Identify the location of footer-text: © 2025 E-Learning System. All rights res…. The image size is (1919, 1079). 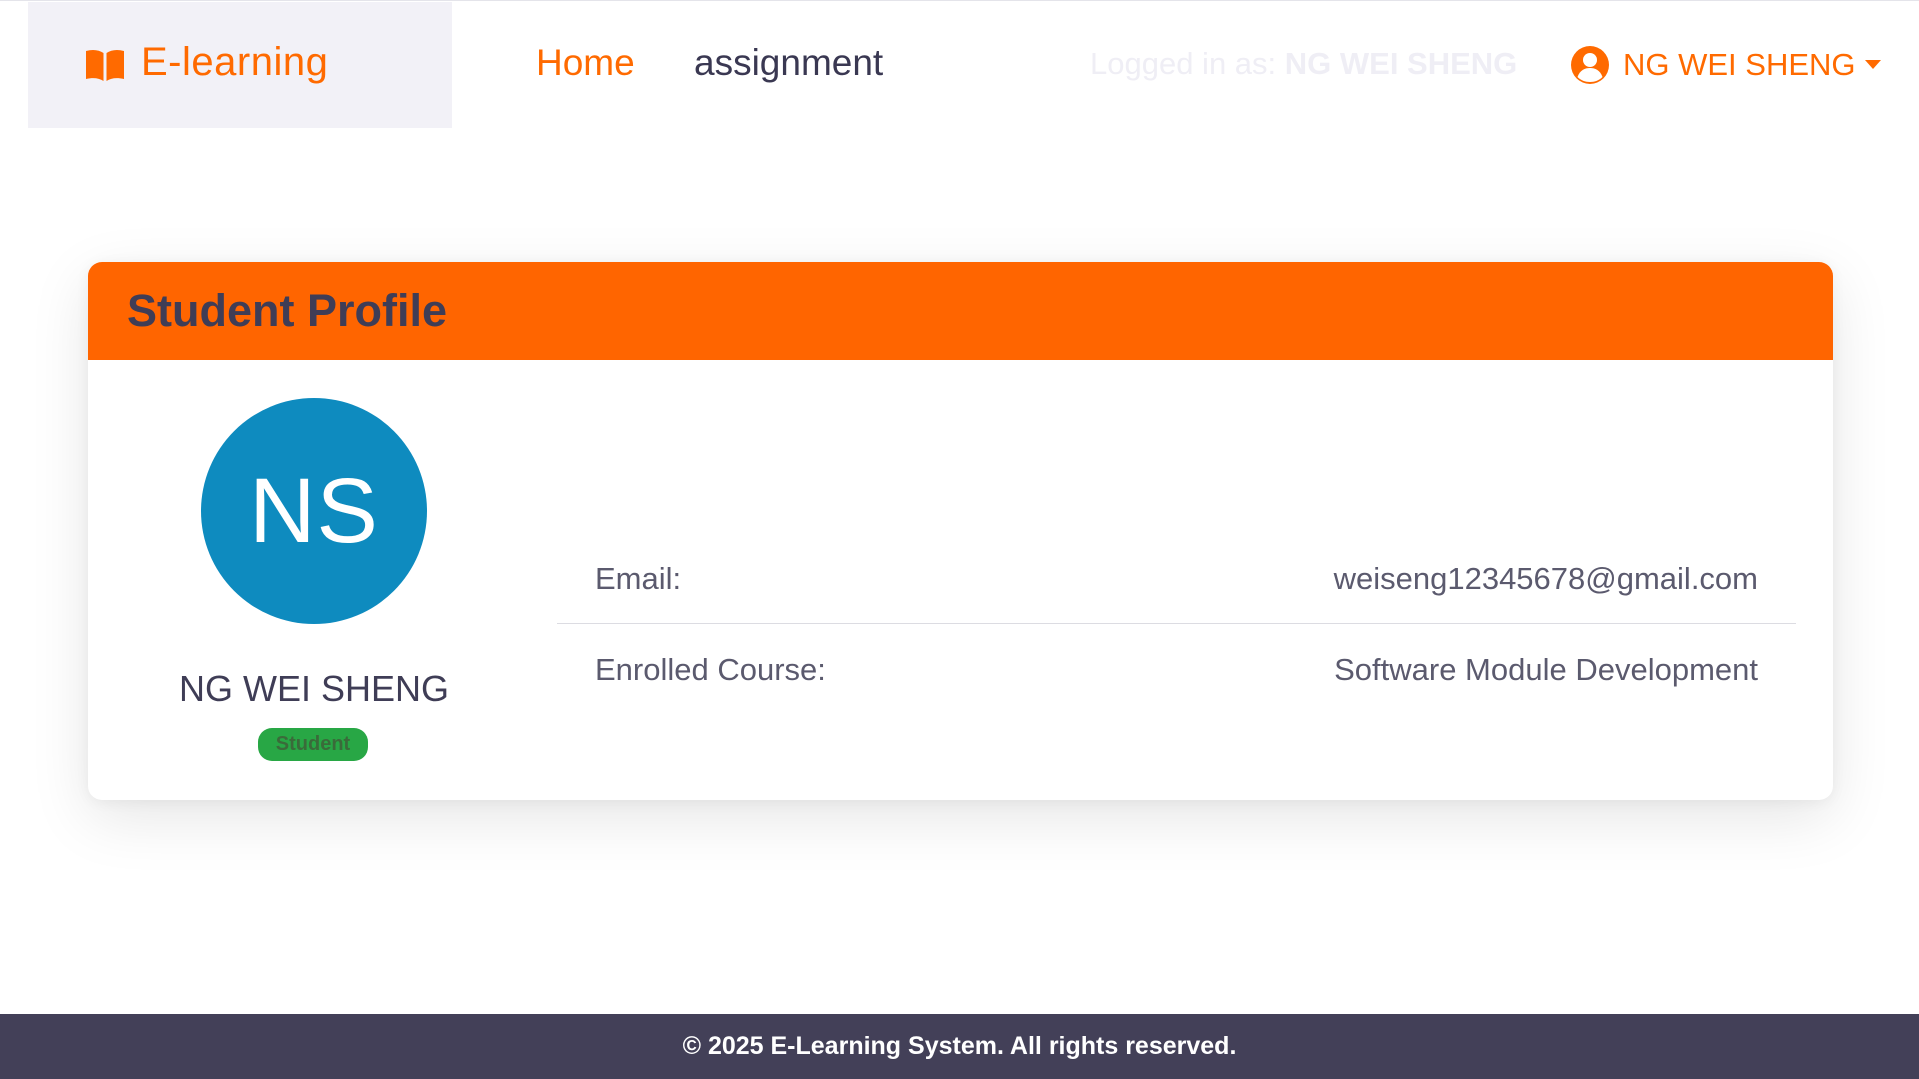
(959, 1046).